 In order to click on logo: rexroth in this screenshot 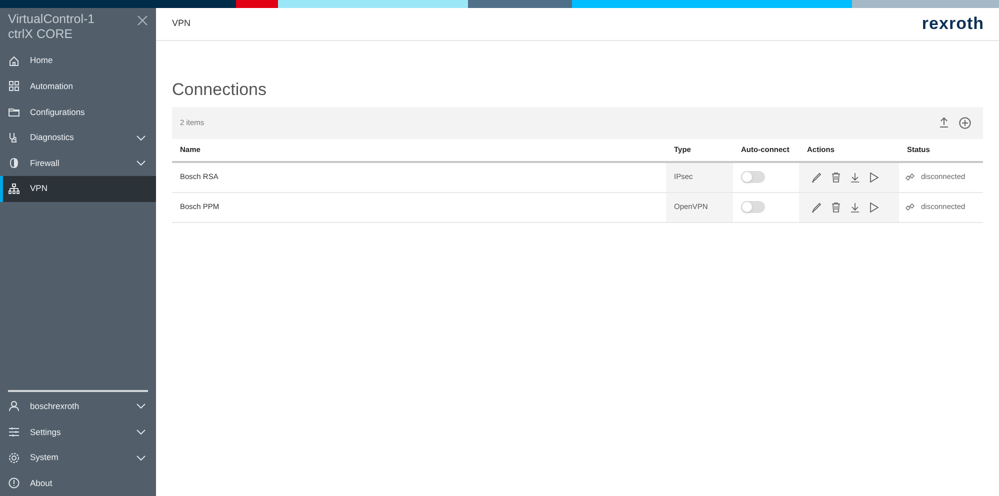, I will do `click(953, 24)`.